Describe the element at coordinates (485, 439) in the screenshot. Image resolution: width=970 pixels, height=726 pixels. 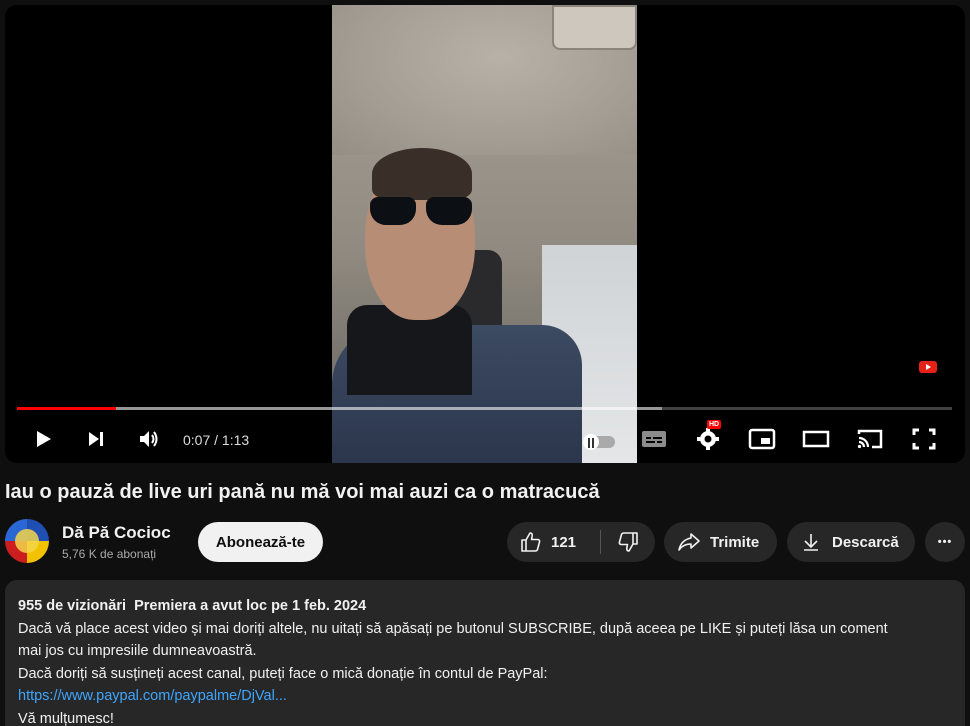
I see `player-controls: 0:07 / 1:13 HD` at that location.